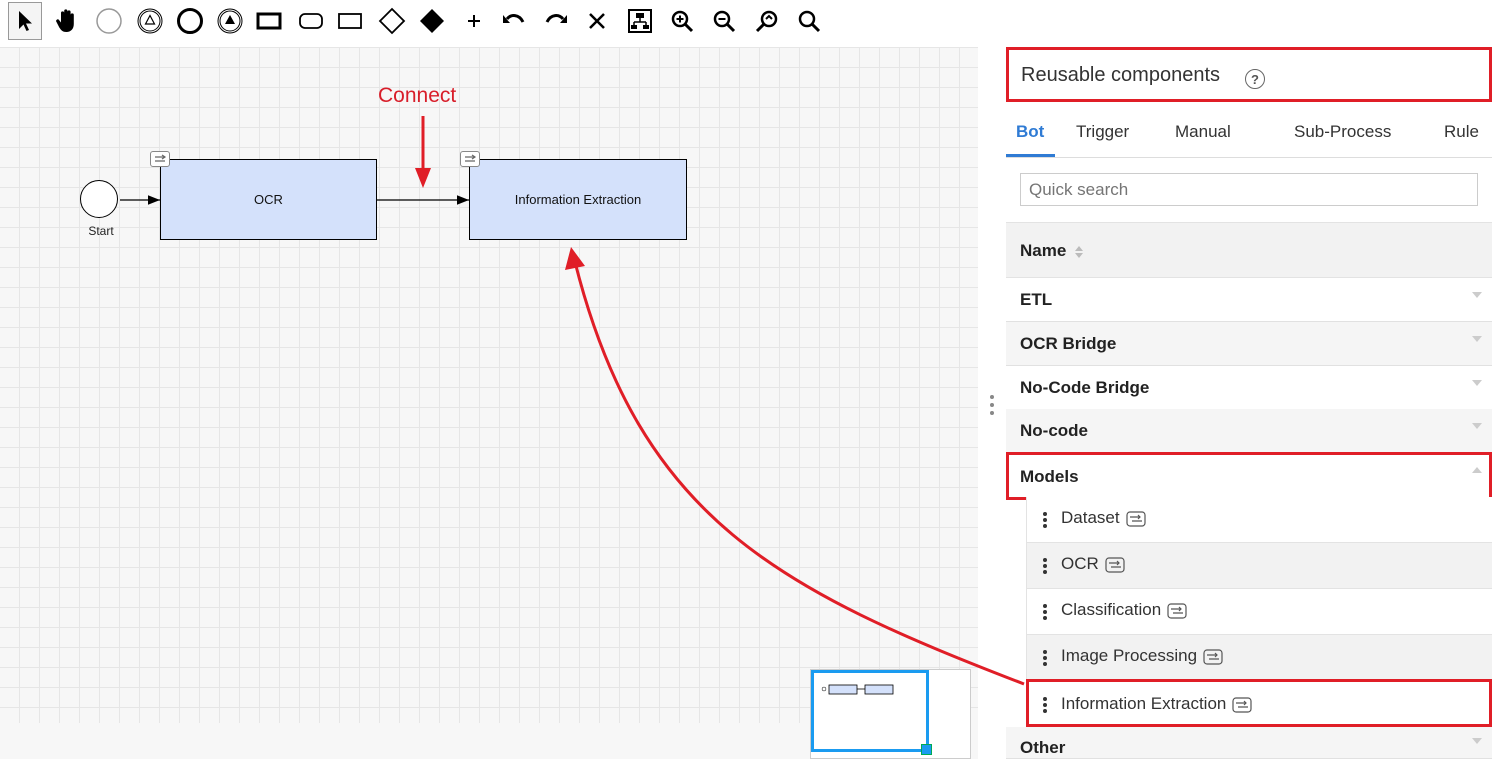 The height and width of the screenshot is (759, 1492). I want to click on group-row-other: Other, so click(1249, 743).